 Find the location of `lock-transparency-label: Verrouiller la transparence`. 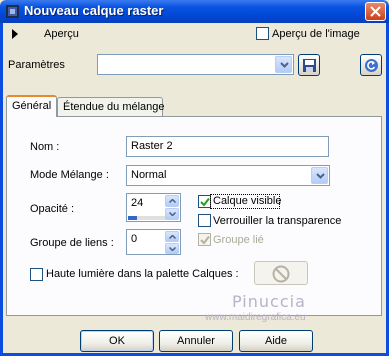

lock-transparency-label: Verrouiller la transparence is located at coordinates (277, 221).